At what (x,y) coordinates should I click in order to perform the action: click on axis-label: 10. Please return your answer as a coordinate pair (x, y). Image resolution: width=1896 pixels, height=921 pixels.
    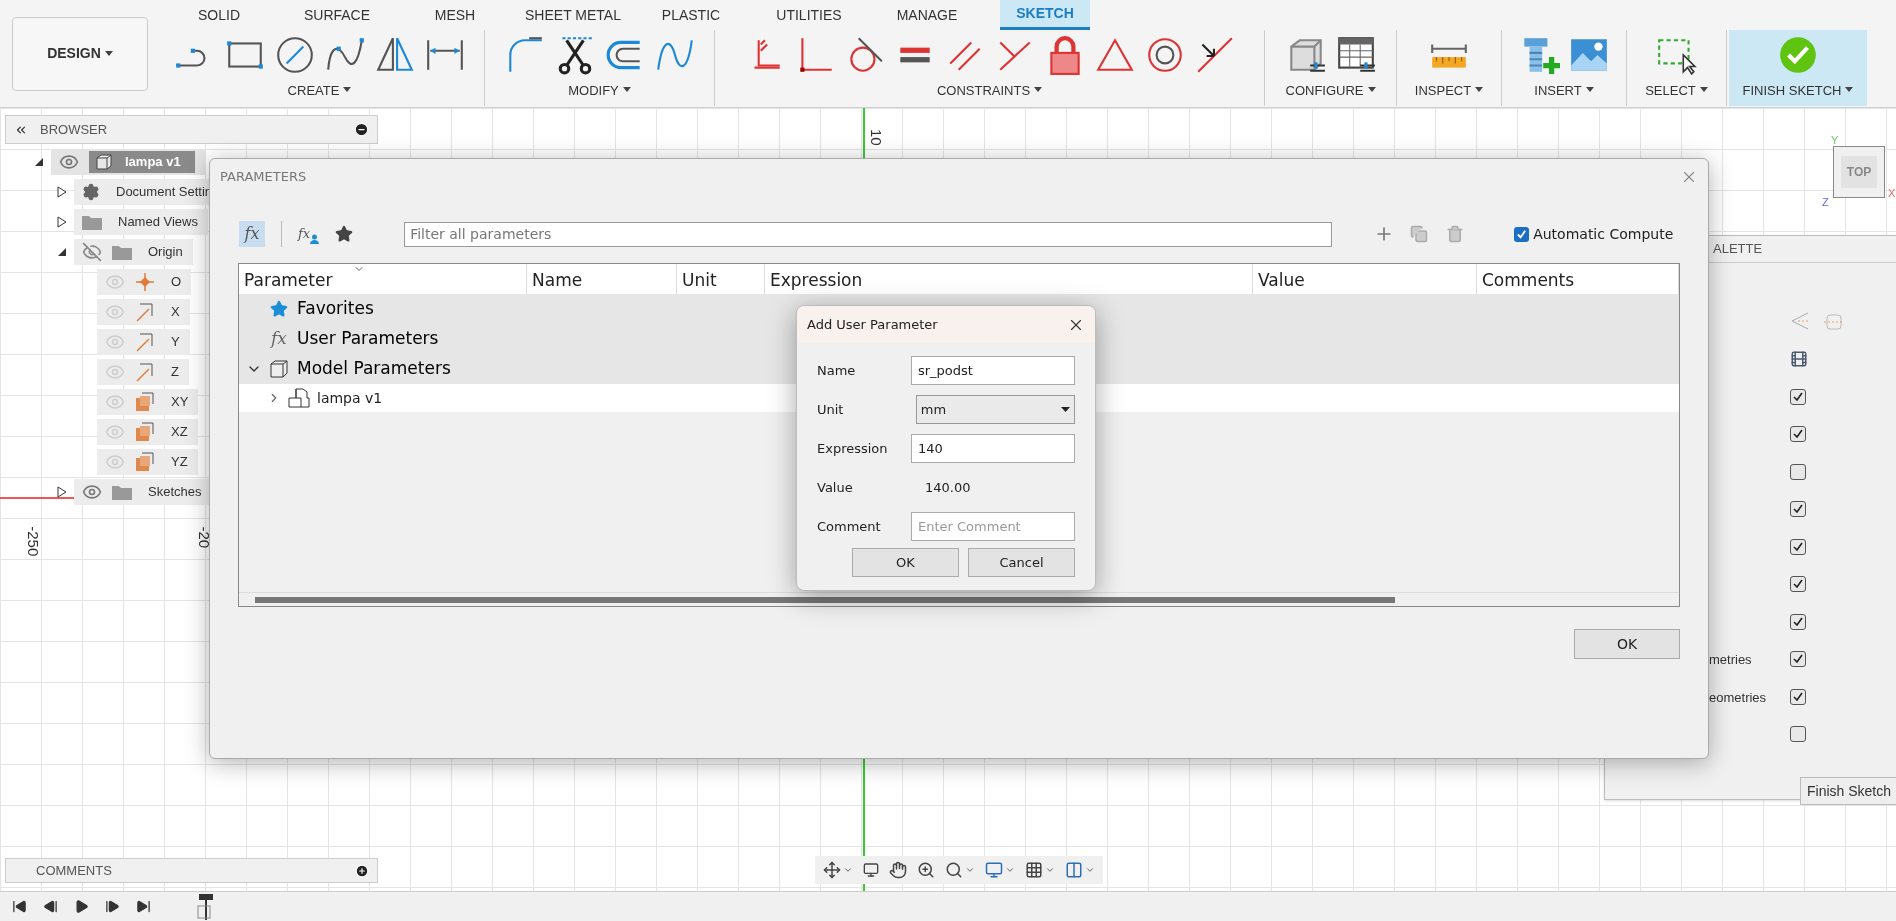
    Looking at the image, I should click on (876, 137).